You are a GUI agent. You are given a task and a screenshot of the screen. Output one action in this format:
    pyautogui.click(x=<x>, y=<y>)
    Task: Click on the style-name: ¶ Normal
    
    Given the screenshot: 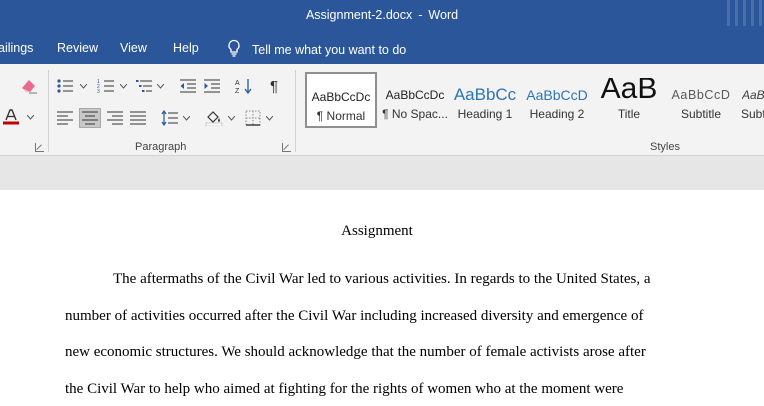 What is the action you would take?
    pyautogui.click(x=341, y=116)
    